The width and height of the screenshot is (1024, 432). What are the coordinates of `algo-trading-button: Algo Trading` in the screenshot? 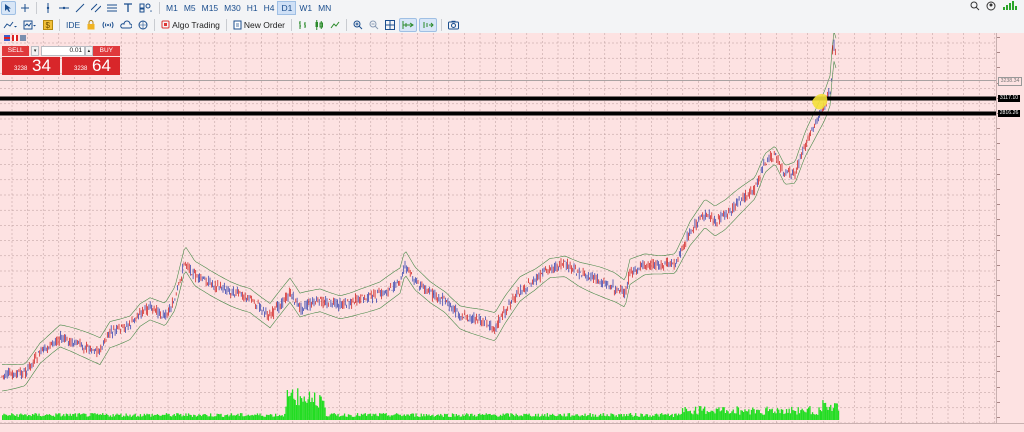 It's located at (190, 25).